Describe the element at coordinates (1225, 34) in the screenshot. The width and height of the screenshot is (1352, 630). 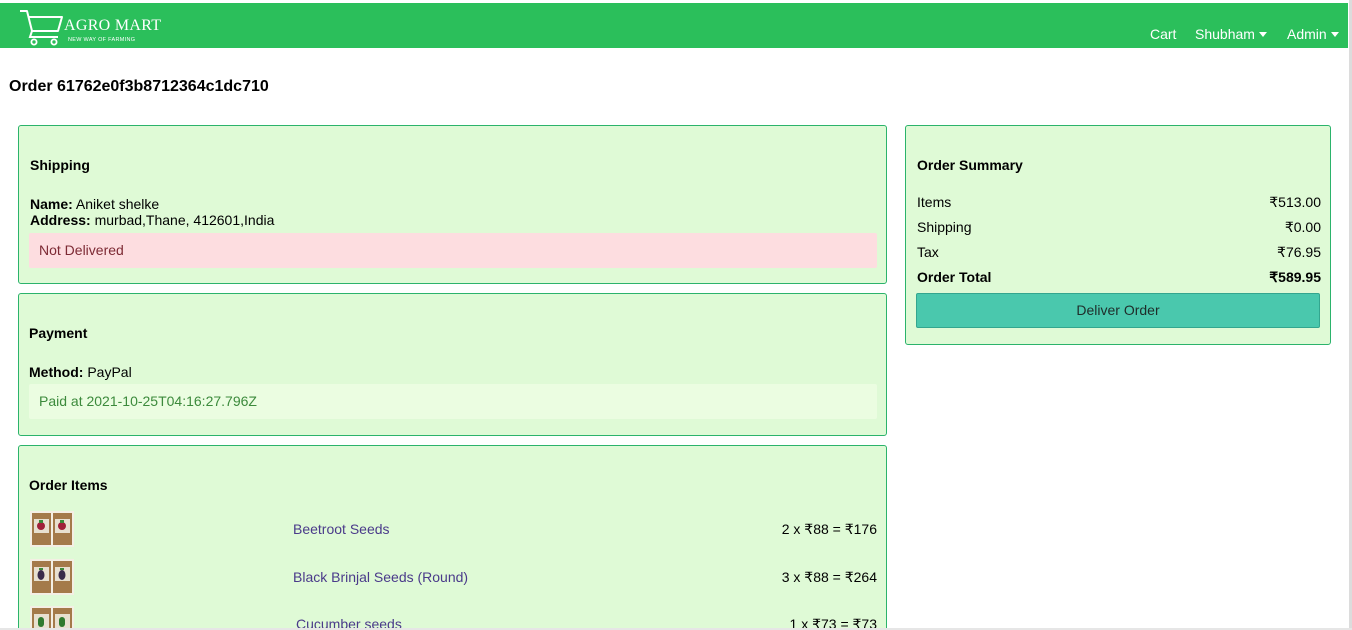
I see `user-menu-label: Shubham` at that location.